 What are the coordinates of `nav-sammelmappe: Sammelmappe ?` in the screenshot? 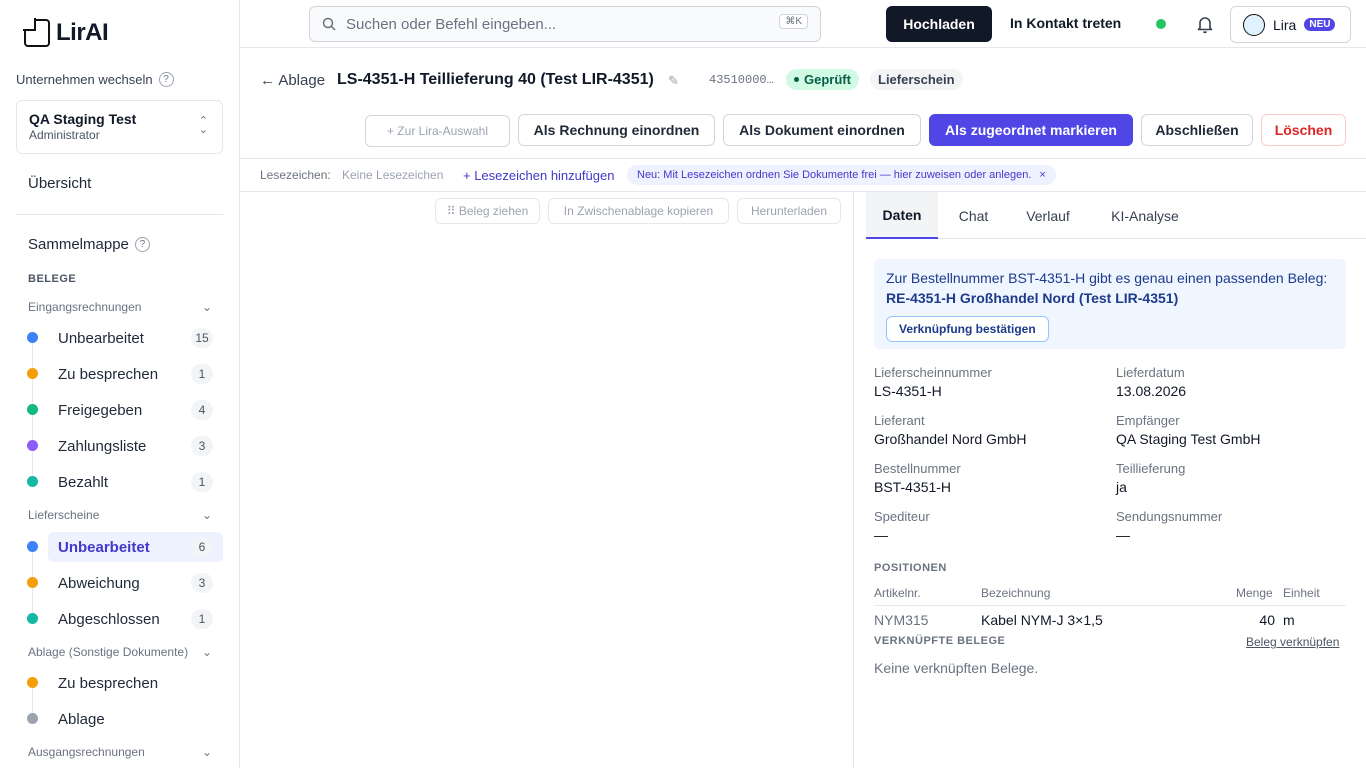 It's located at (89, 244).